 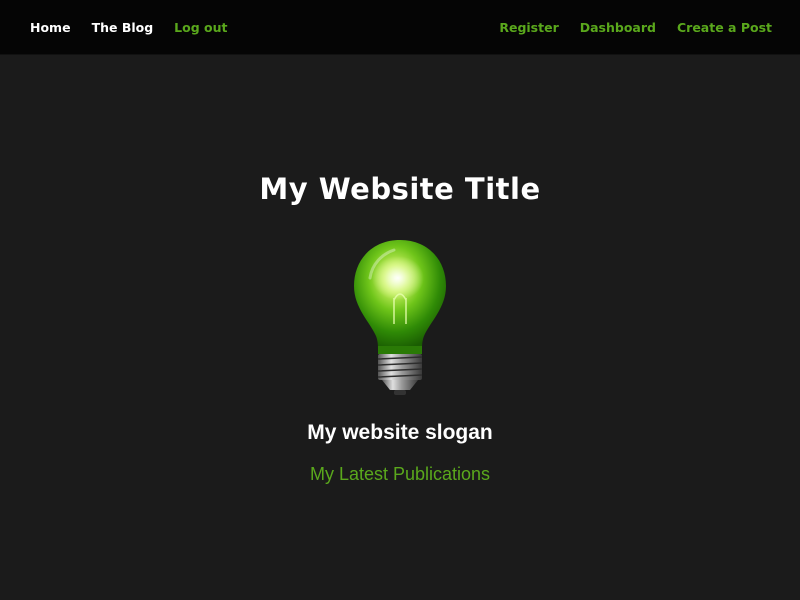 What do you see at coordinates (400, 474) in the screenshot?
I see `latest-publications-link: My Latest Publications` at bounding box center [400, 474].